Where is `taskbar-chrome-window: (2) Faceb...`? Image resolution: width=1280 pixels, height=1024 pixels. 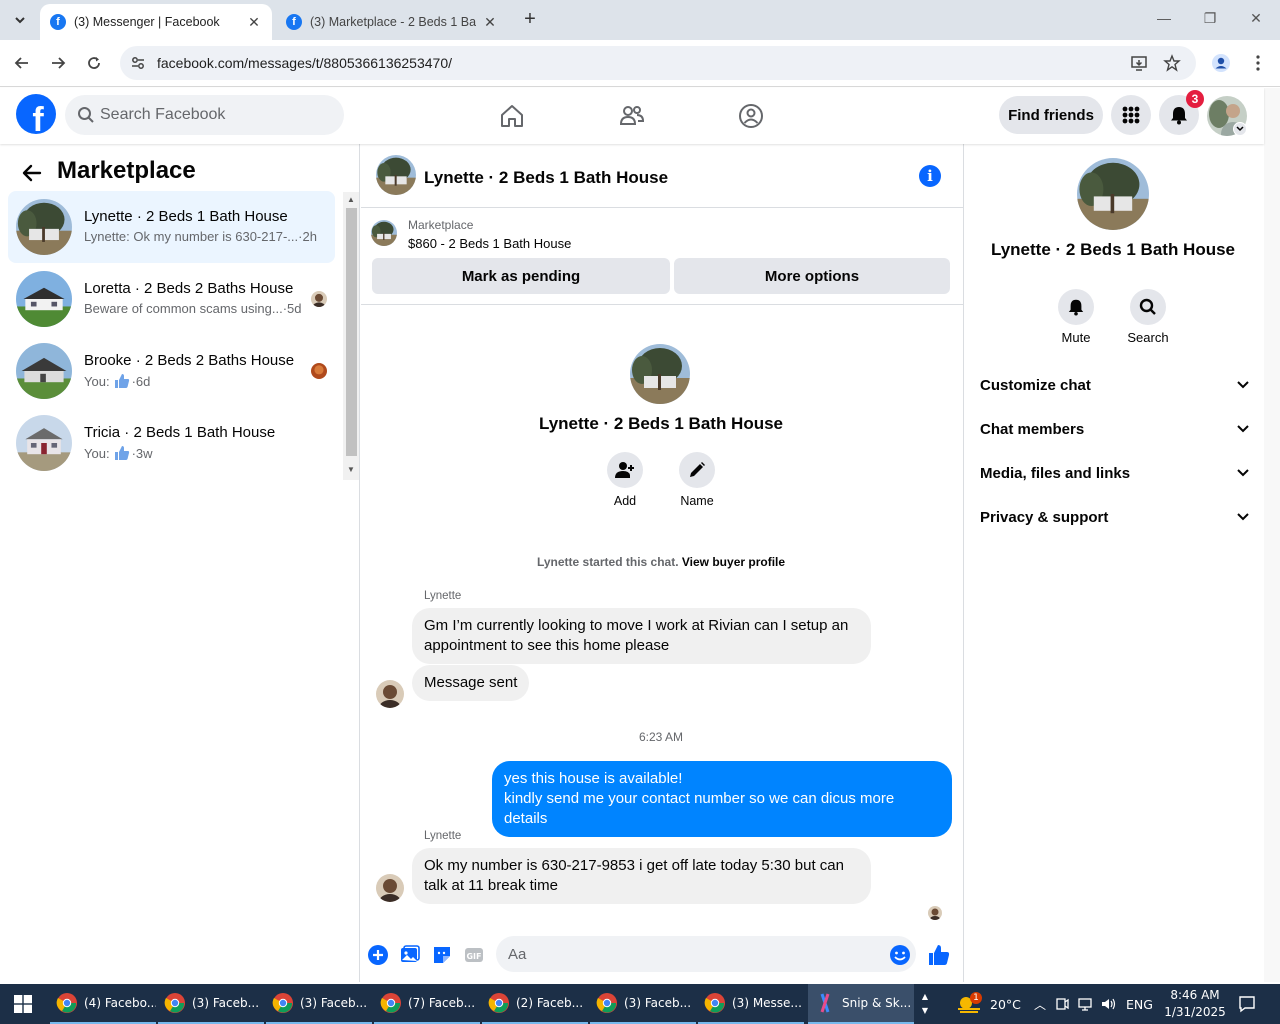
taskbar-chrome-window: (2) Faceb... is located at coordinates (535, 1004).